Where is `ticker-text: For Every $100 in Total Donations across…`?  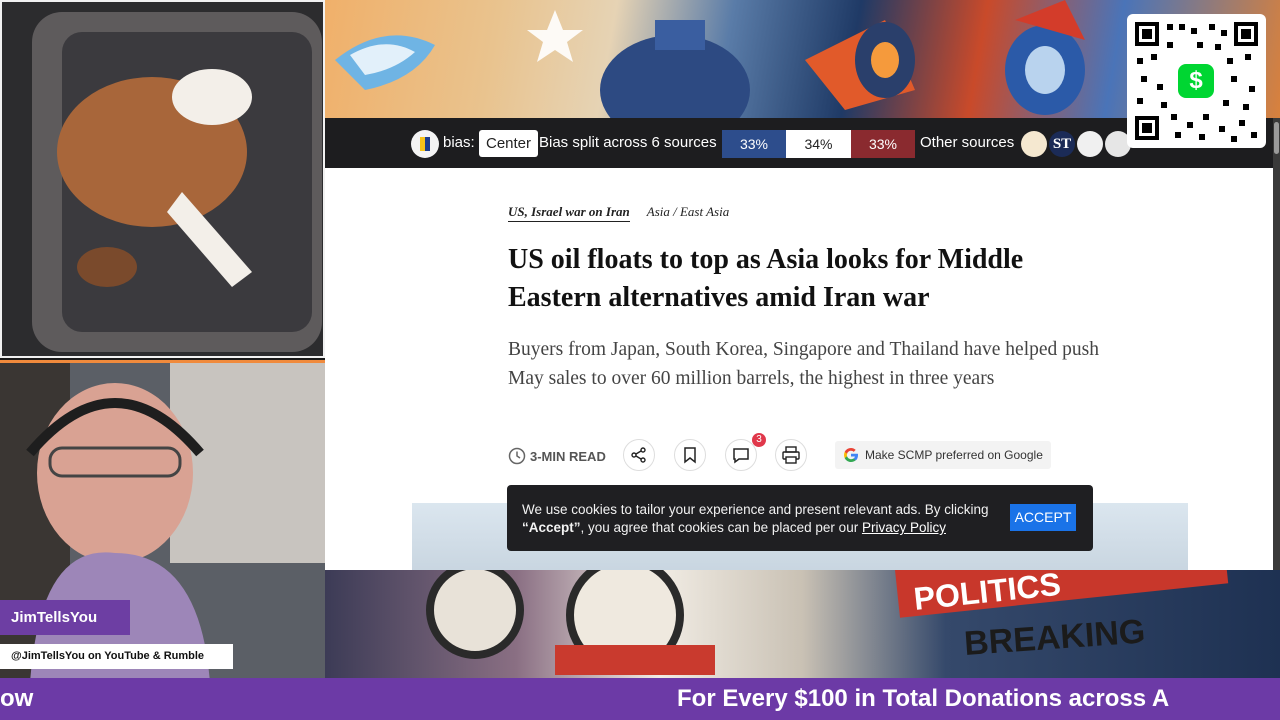
ticker-text: For Every $100 in Total Donations across… is located at coordinates (923, 698).